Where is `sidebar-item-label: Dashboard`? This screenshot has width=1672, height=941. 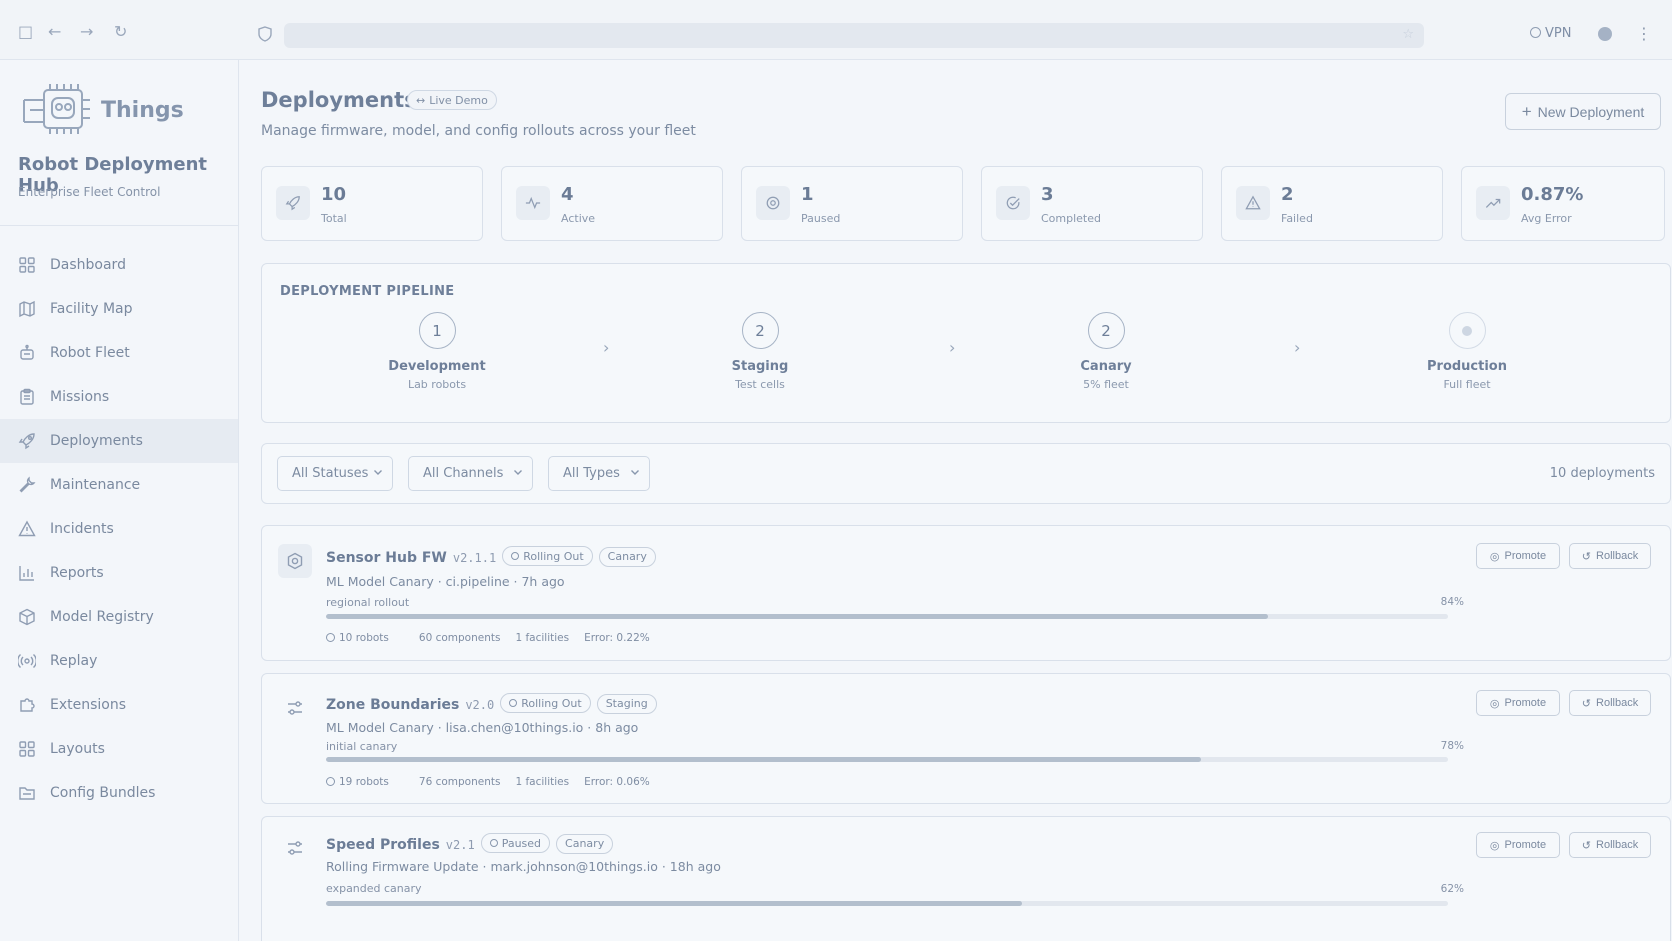 sidebar-item-label: Dashboard is located at coordinates (88, 265).